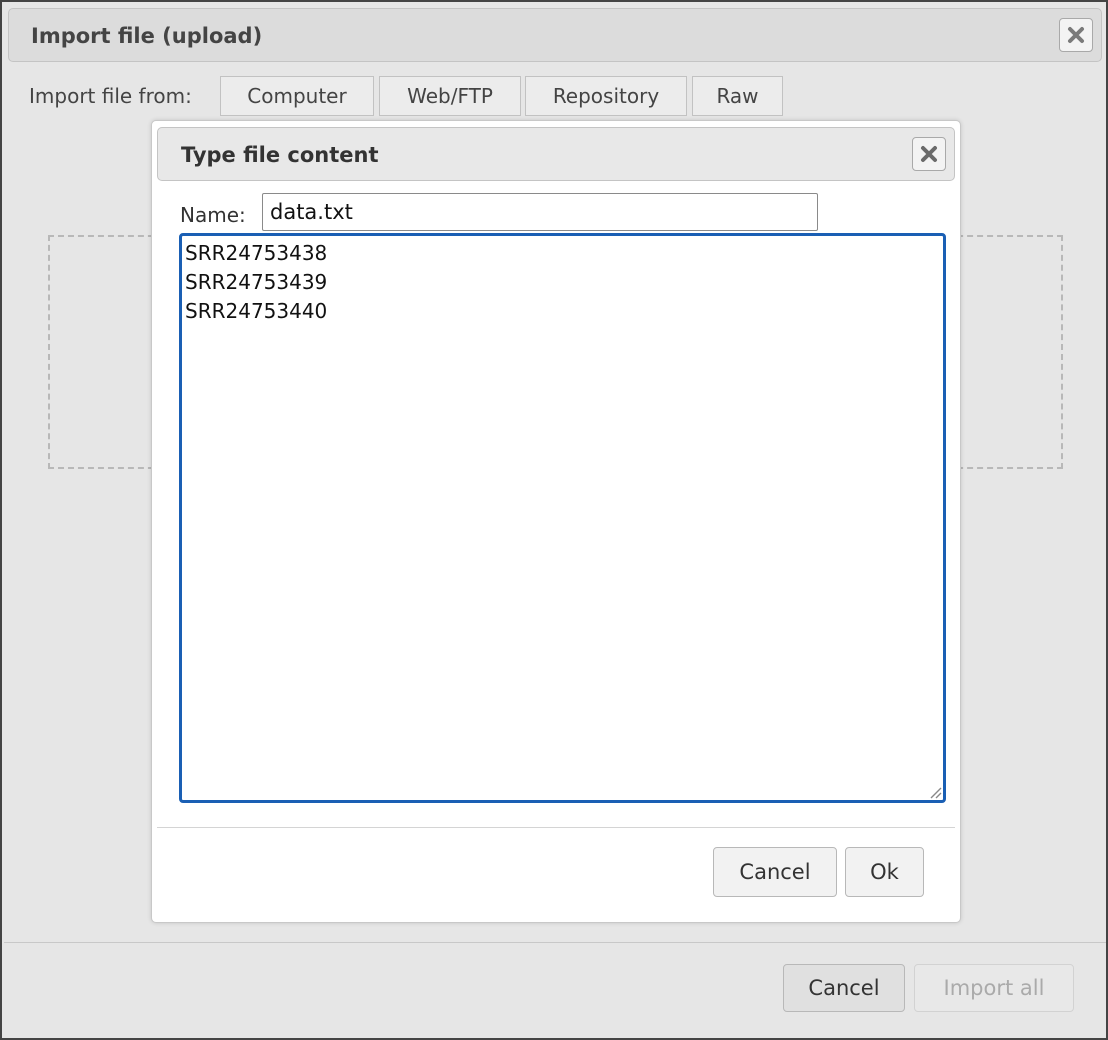 The height and width of the screenshot is (1040, 1108). What do you see at coordinates (737, 96) in the screenshot?
I see `tab-raw: Raw` at bounding box center [737, 96].